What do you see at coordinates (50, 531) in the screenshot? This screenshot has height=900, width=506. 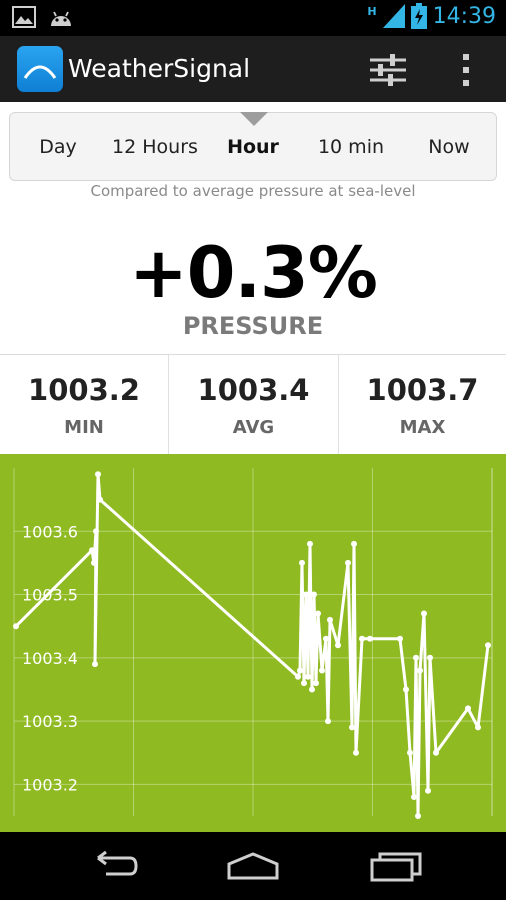 I see `y-tick-label: 1003.6` at bounding box center [50, 531].